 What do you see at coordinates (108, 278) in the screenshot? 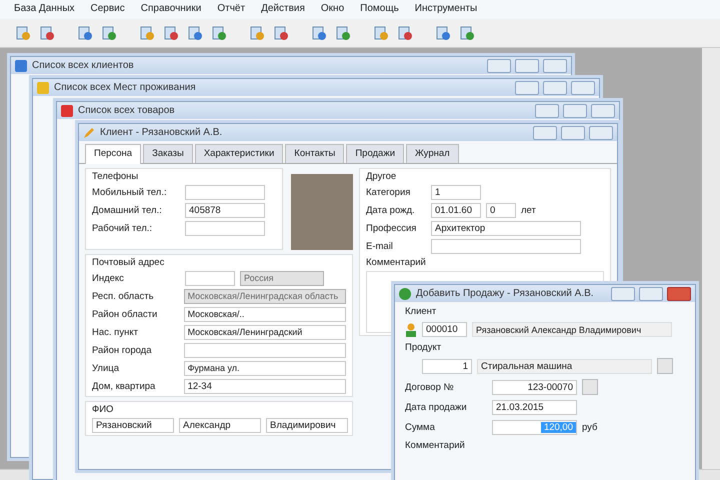
I see `field-label: Индекс` at bounding box center [108, 278].